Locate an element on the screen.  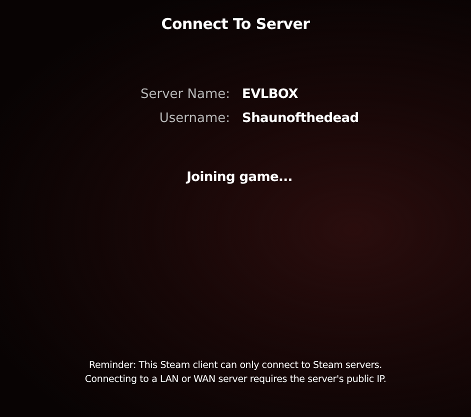
dialog-title: Connect To Server is located at coordinates (235, 24).